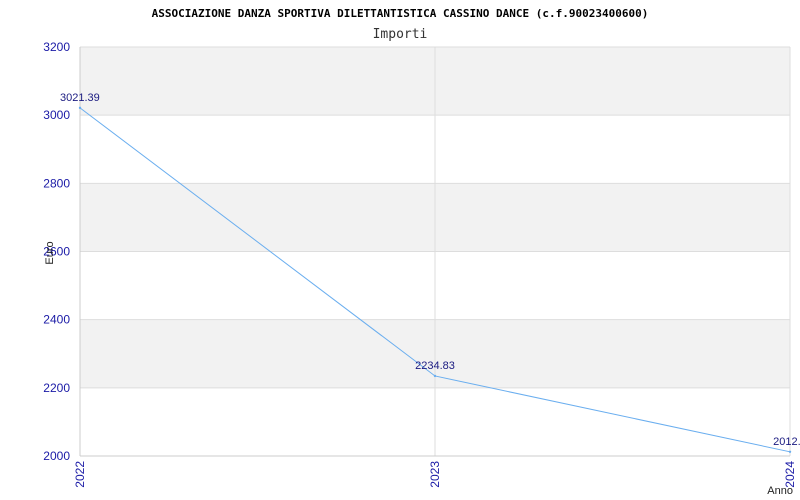 Image resolution: width=800 pixels, height=500 pixels. I want to click on x-tick-label: 2024, so click(790, 474).